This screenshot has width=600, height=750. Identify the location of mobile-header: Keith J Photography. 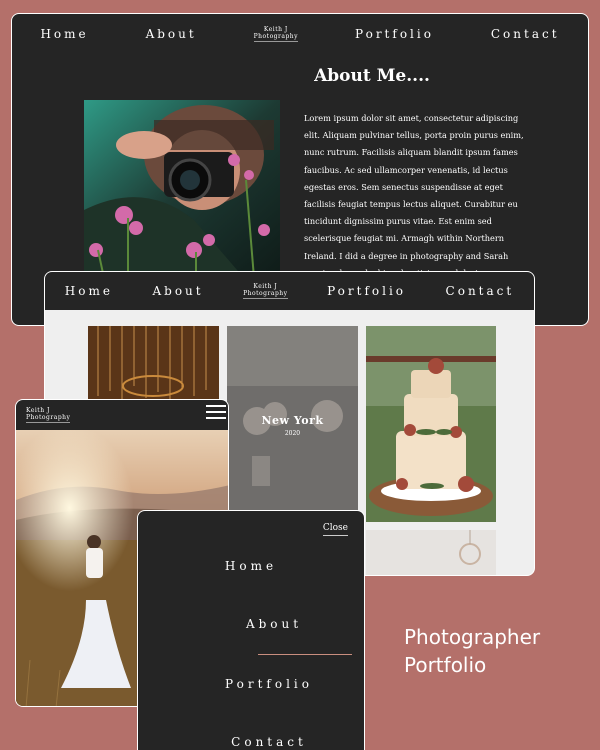
(122, 415).